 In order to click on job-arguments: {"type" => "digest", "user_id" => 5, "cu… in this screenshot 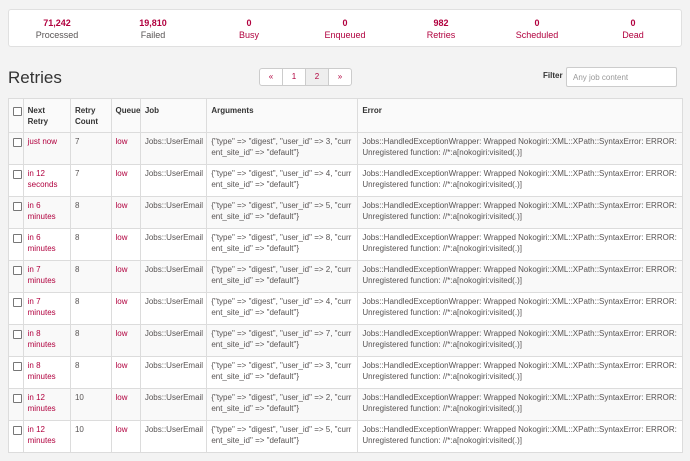, I will do `click(282, 436)`.